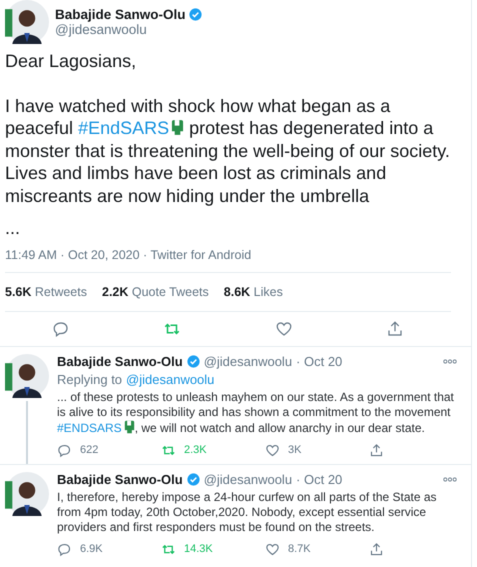 Image resolution: width=477 pixels, height=567 pixels. I want to click on tweet-text: Dear Lagosians,, so click(71, 61).